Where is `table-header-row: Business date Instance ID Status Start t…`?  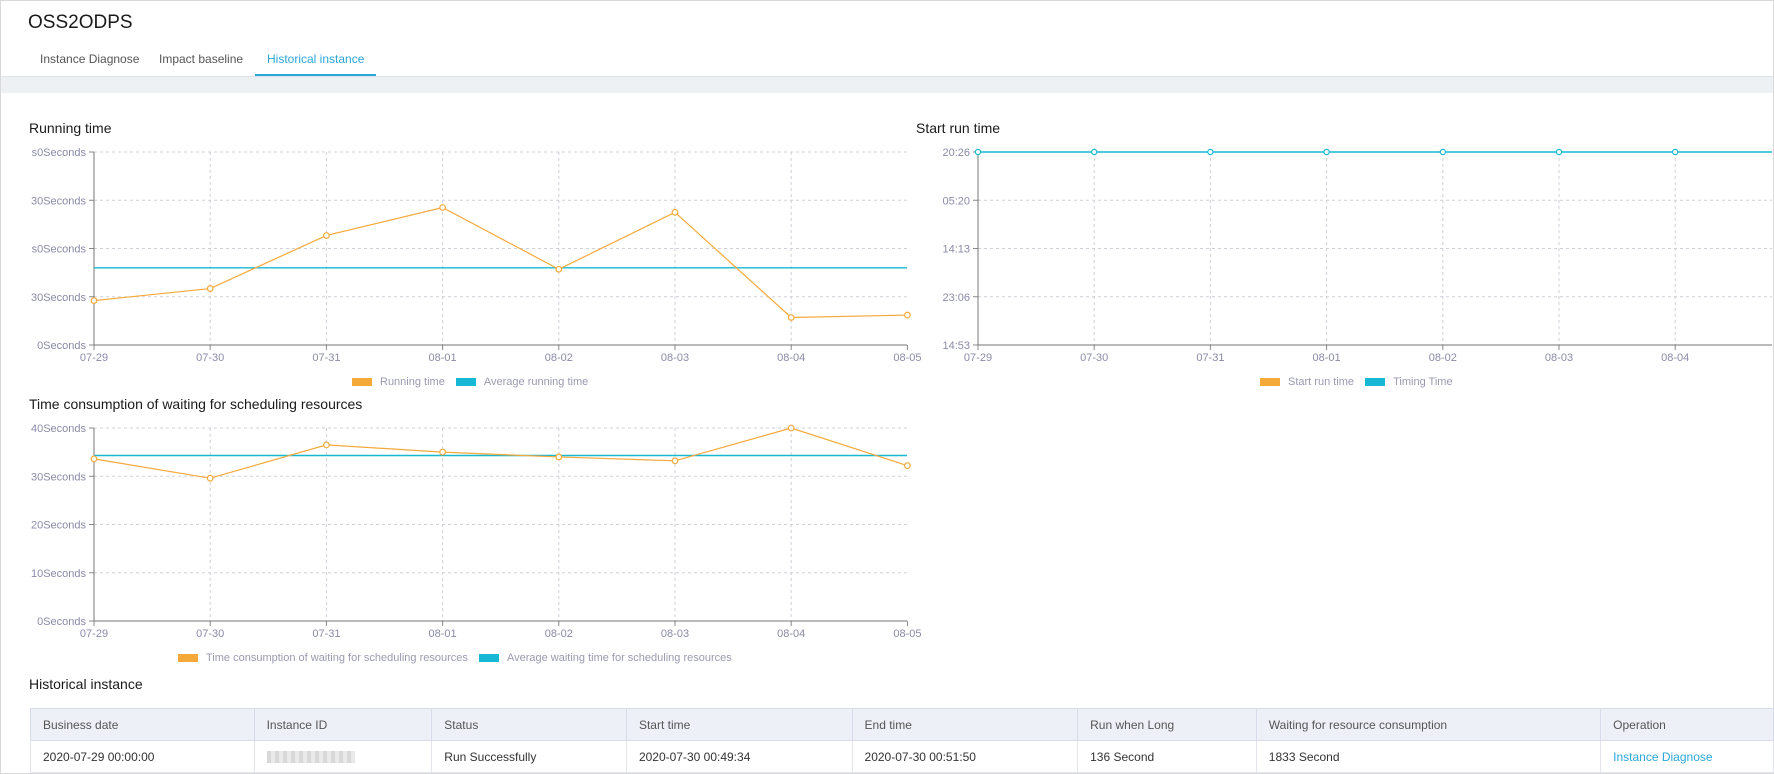 table-header-row: Business date Instance ID Status Start t… is located at coordinates (902, 724).